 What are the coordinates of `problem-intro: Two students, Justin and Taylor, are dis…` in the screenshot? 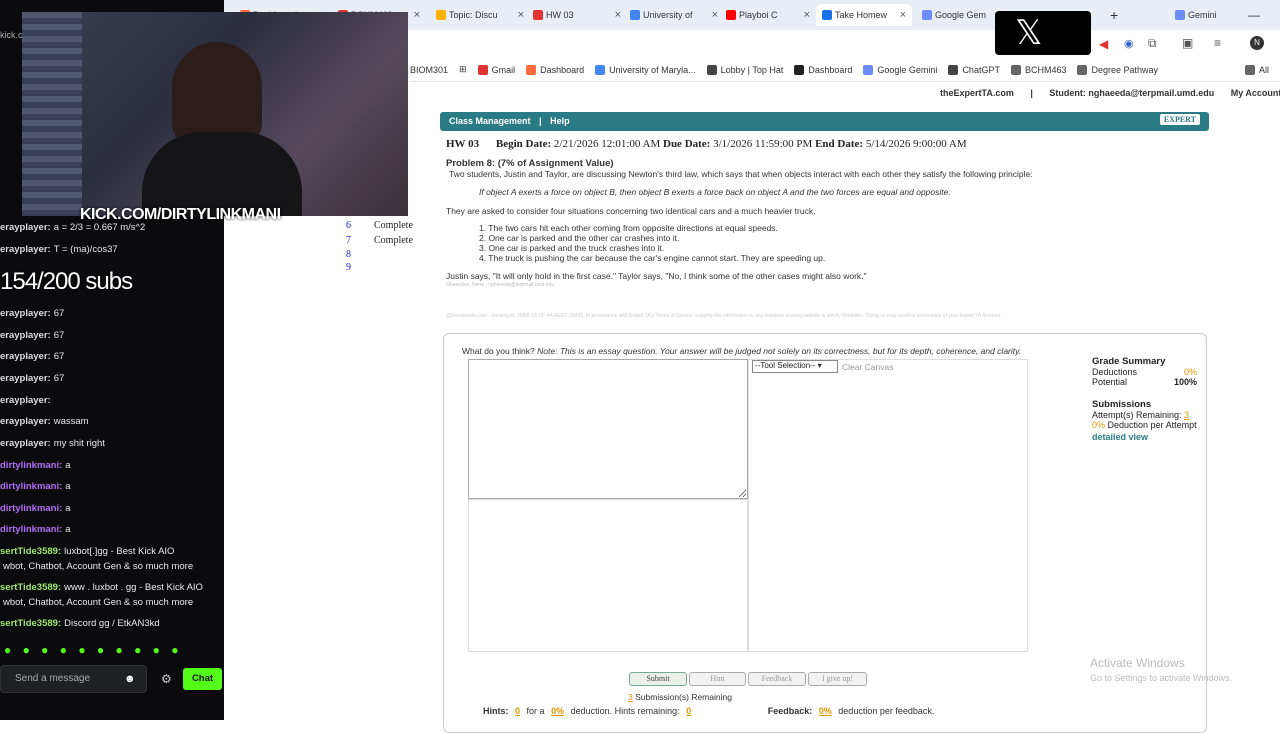 It's located at (741, 174).